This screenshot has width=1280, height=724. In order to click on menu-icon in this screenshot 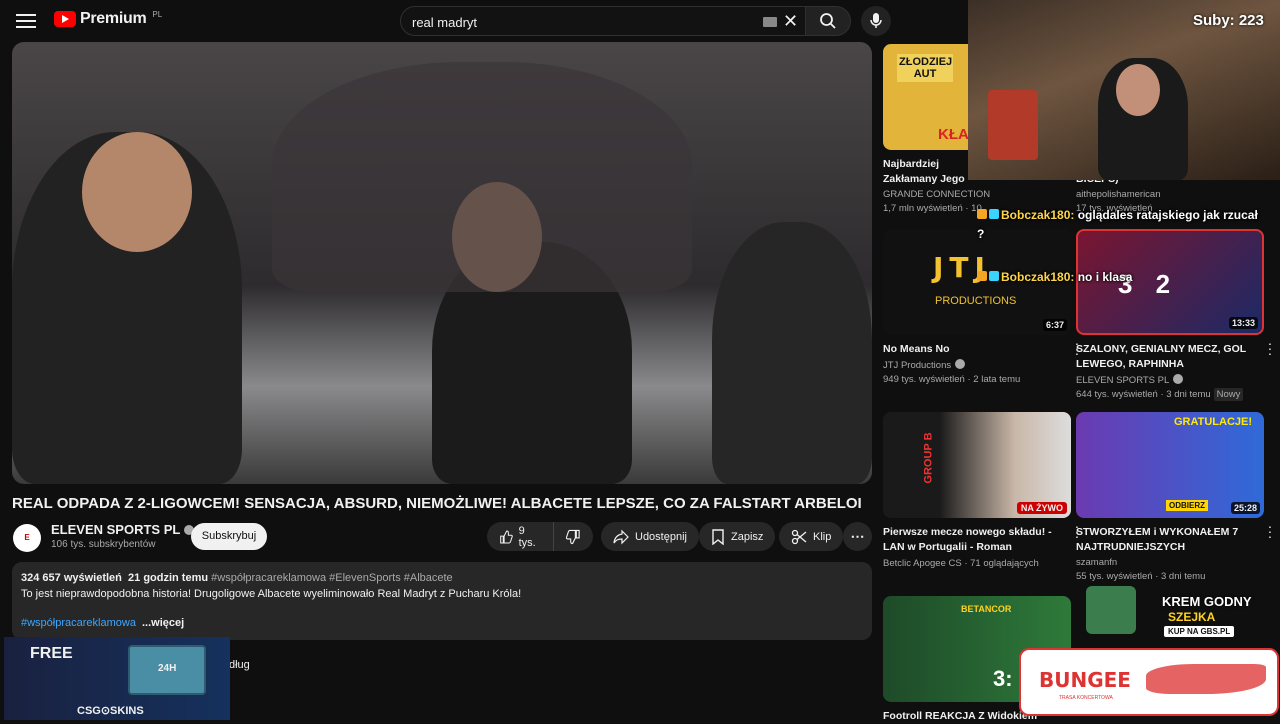, I will do `click(26, 21)`.